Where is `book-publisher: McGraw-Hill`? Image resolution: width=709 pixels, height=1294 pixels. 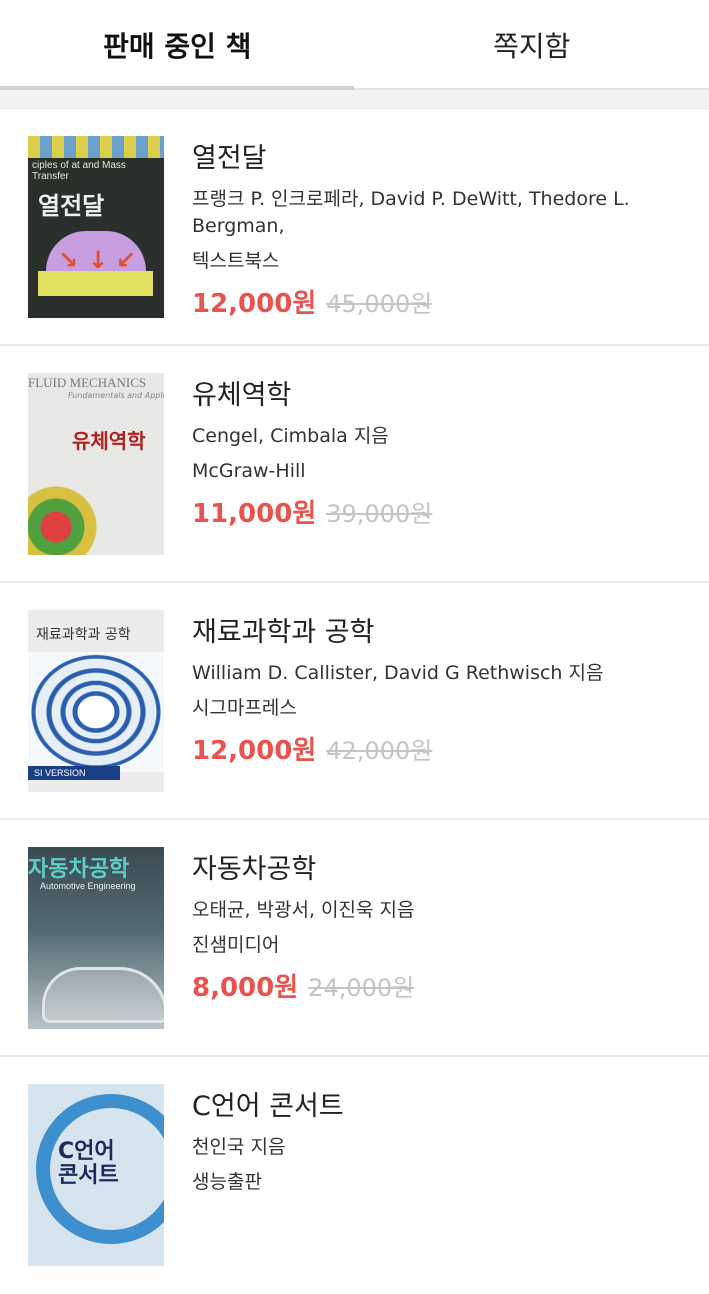 book-publisher: McGraw-Hill is located at coordinates (312, 471).